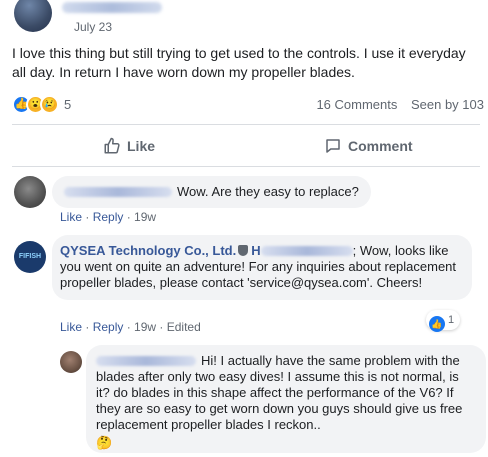 Image resolution: width=488 pixels, height=457 pixels. What do you see at coordinates (447, 104) in the screenshot?
I see `seen-by: Seen by 103` at bounding box center [447, 104].